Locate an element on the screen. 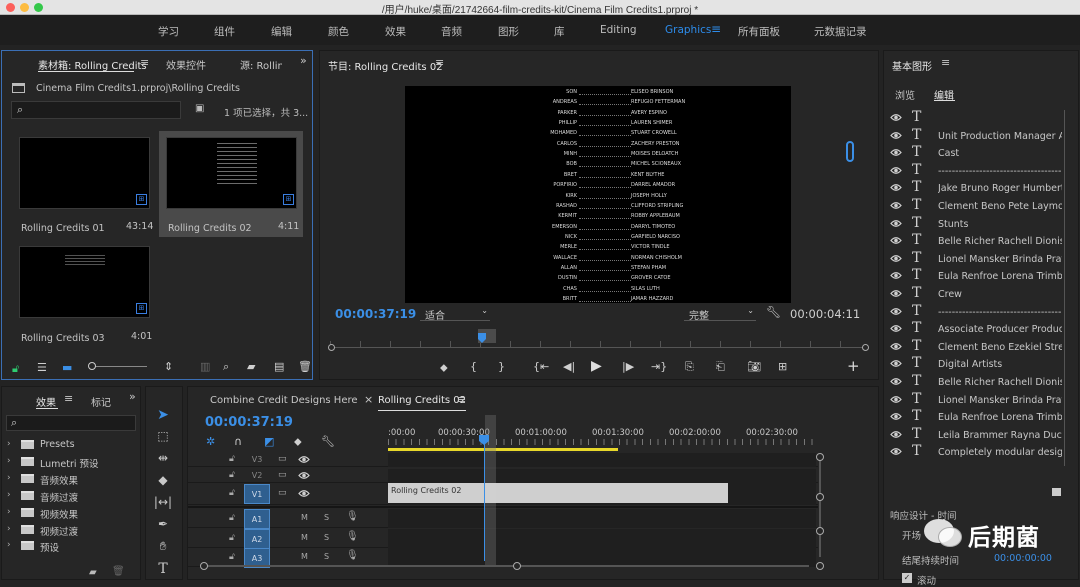 Image resolution: width=1080 pixels, height=587 pixels. step-back-icon: ◀| is located at coordinates (569, 366).